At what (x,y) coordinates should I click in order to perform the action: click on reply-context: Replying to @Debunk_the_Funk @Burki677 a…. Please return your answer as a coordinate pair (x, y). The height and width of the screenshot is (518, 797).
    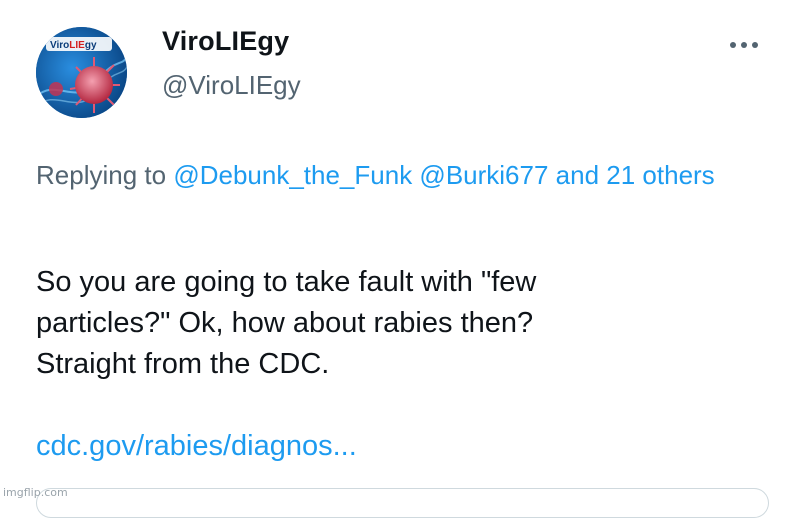
    Looking at the image, I should click on (401, 175).